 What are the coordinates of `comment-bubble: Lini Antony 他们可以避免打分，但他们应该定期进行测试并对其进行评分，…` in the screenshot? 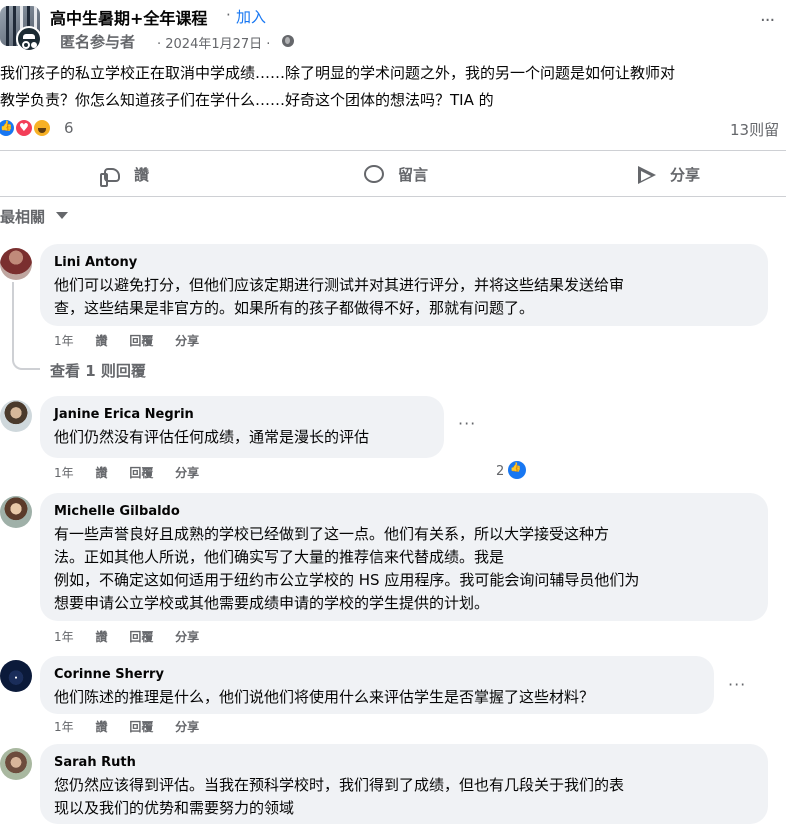 It's located at (404, 285).